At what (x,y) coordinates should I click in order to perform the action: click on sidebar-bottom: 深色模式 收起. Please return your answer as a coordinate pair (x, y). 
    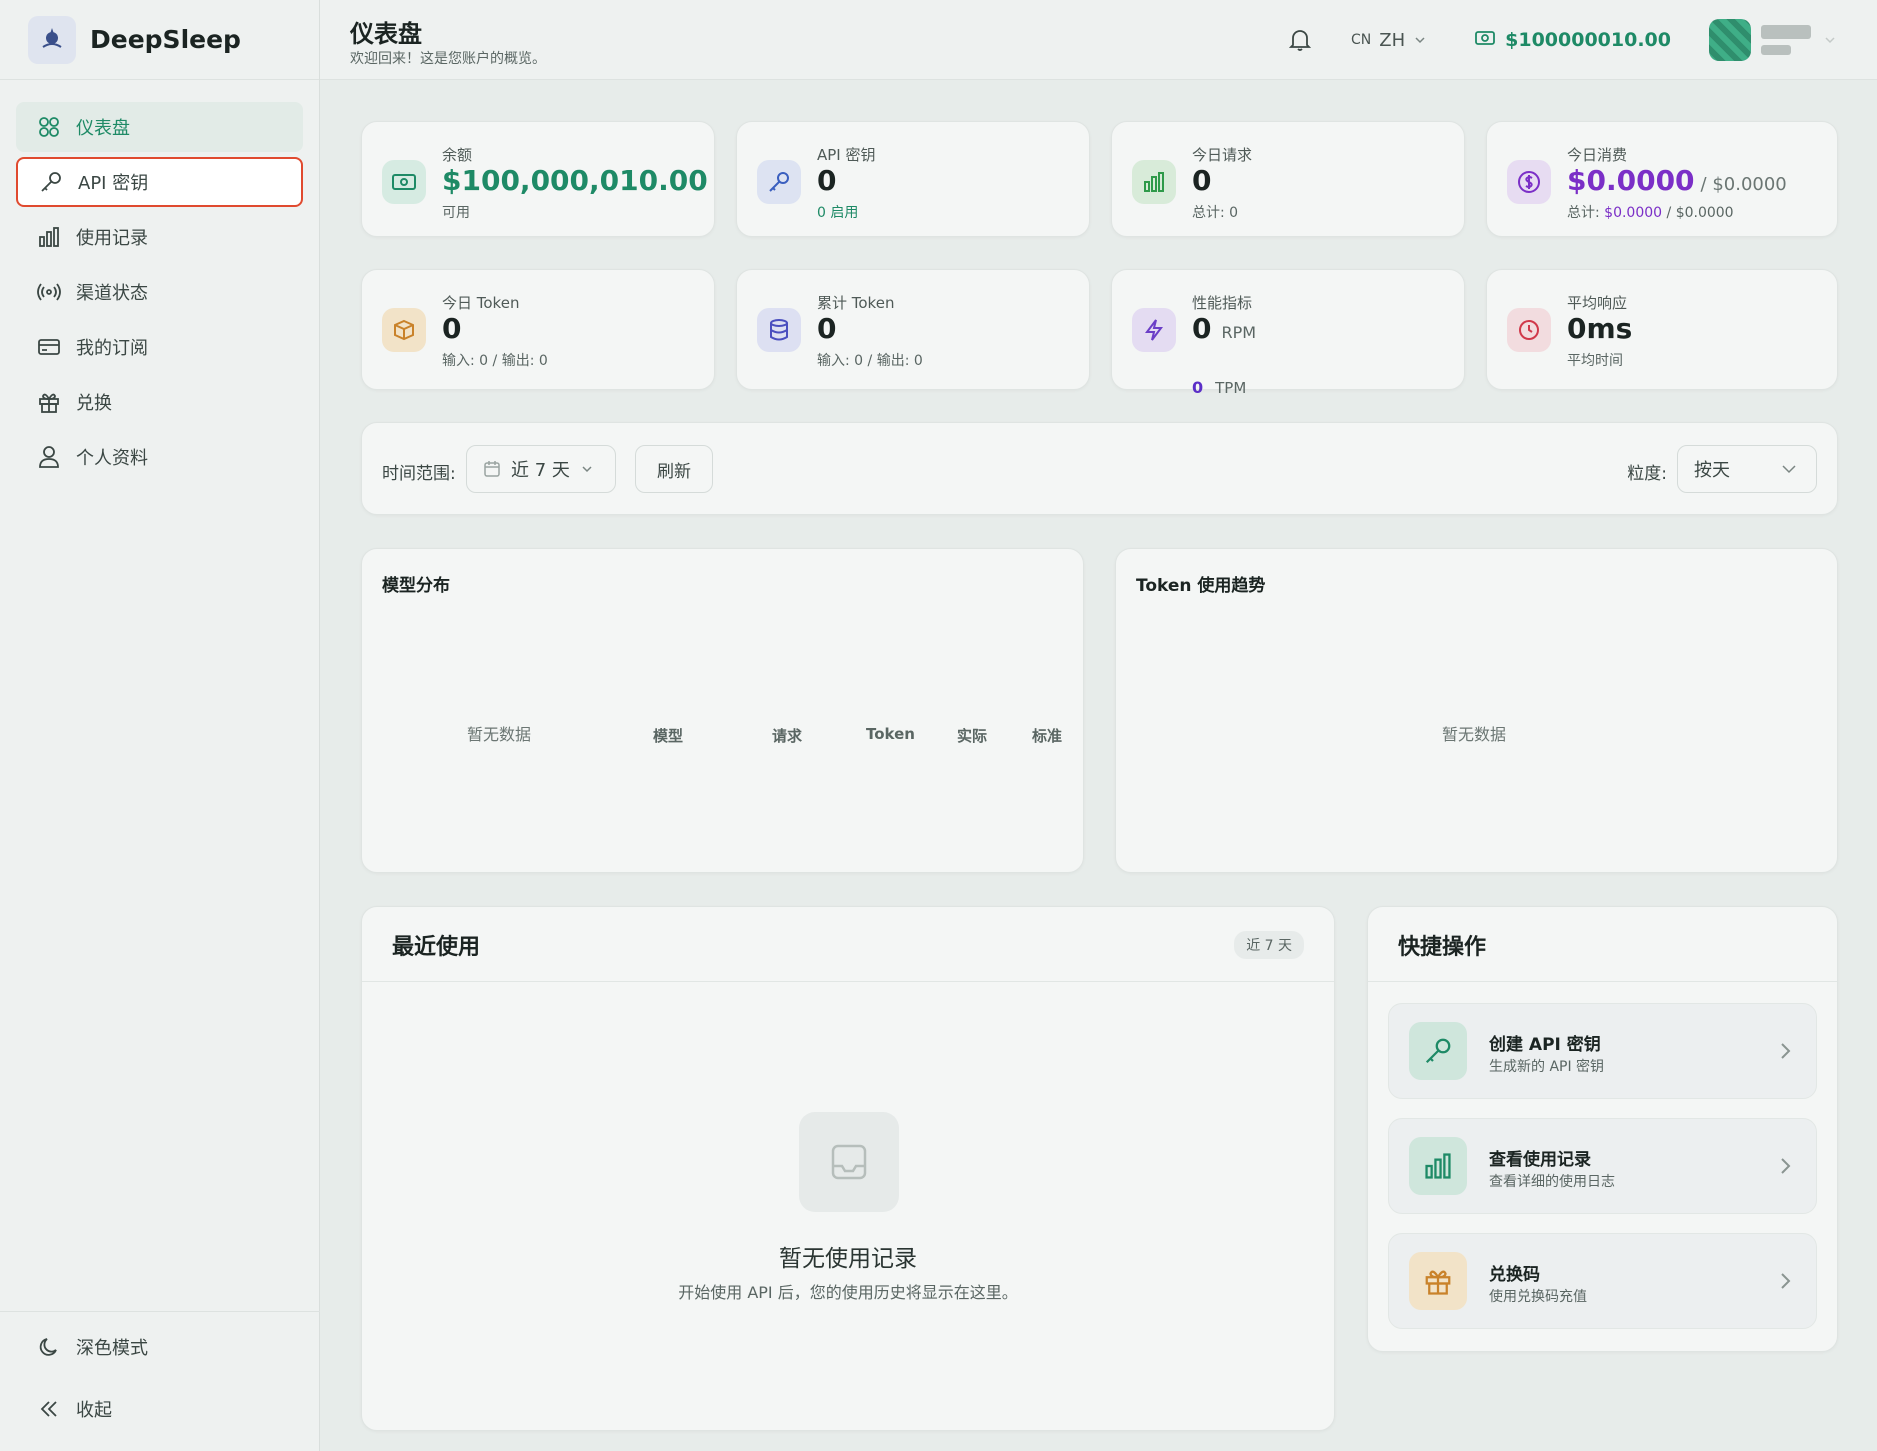
    Looking at the image, I should click on (160, 1381).